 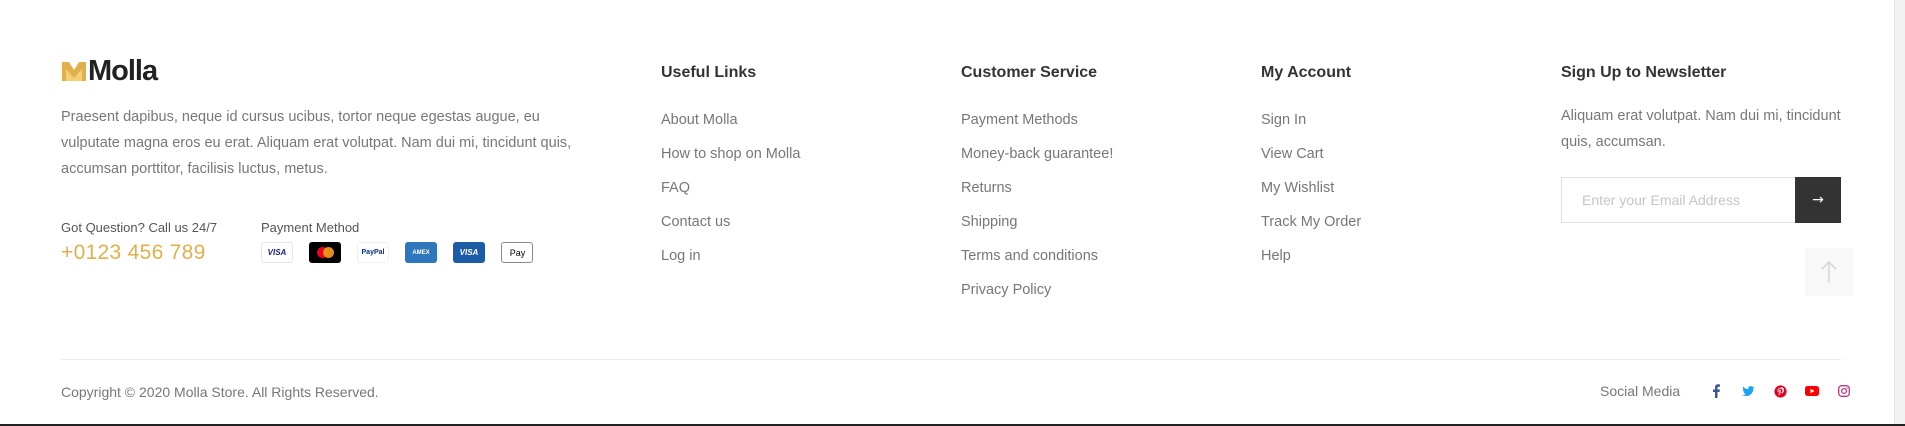 I want to click on link-how-to-shop: How to shop on Molla, so click(x=730, y=154).